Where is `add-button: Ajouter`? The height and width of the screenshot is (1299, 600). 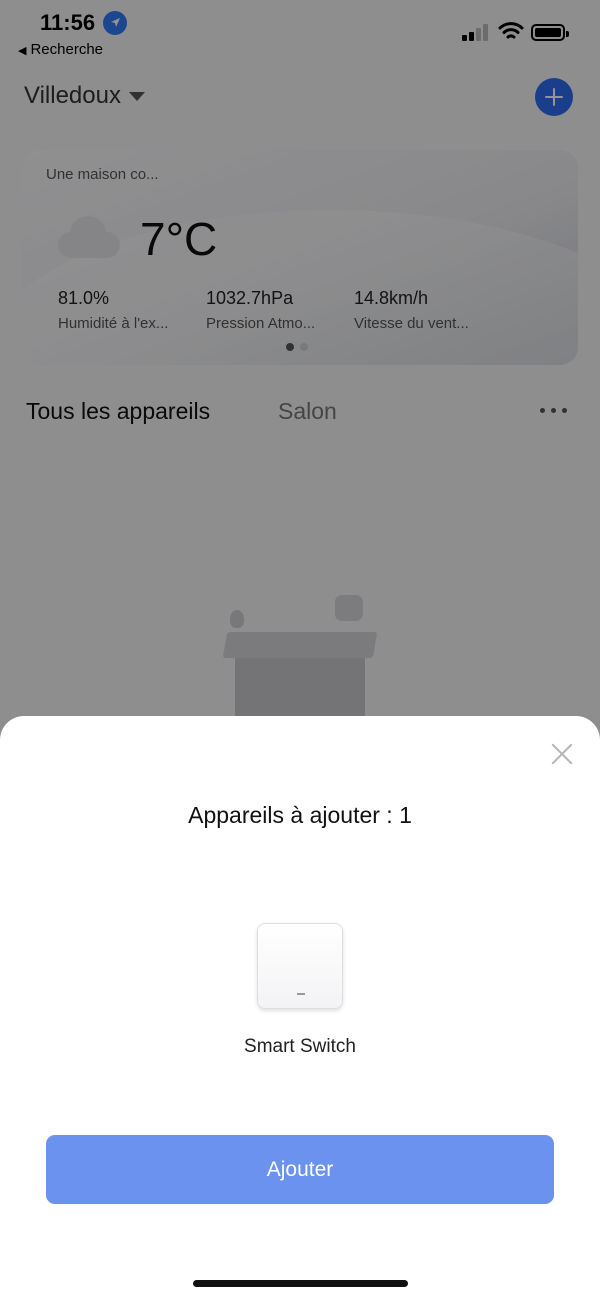
add-button: Ajouter is located at coordinates (300, 1169).